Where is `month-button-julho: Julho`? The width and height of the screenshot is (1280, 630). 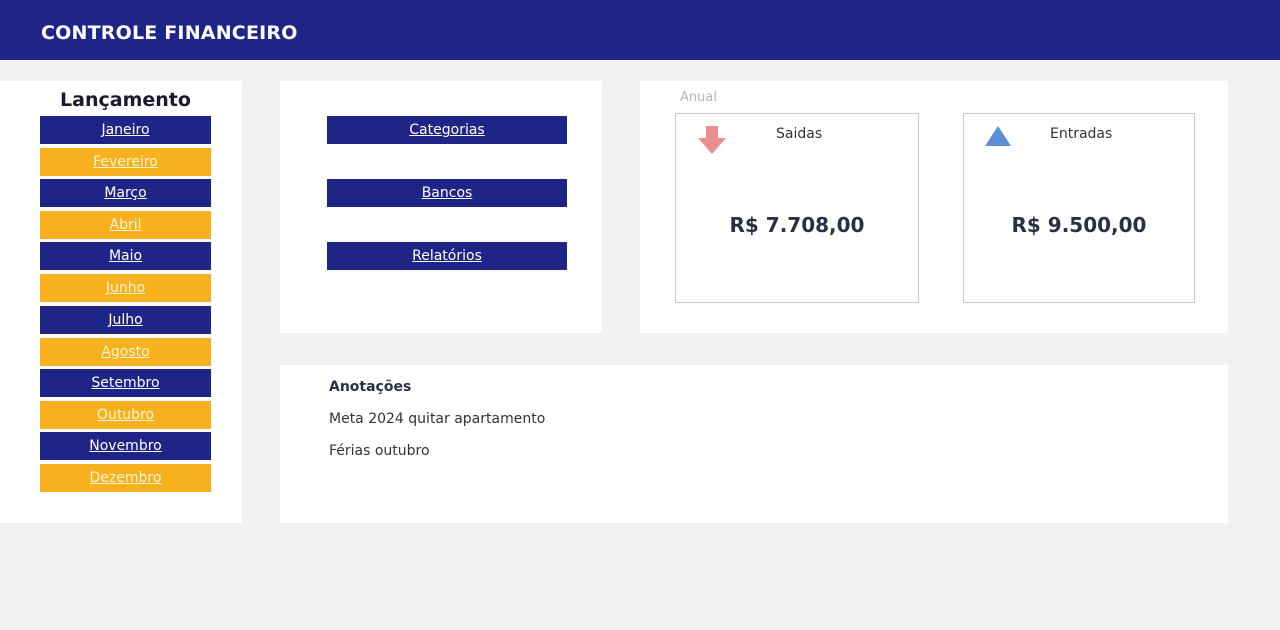 month-button-julho: Julho is located at coordinates (125, 320).